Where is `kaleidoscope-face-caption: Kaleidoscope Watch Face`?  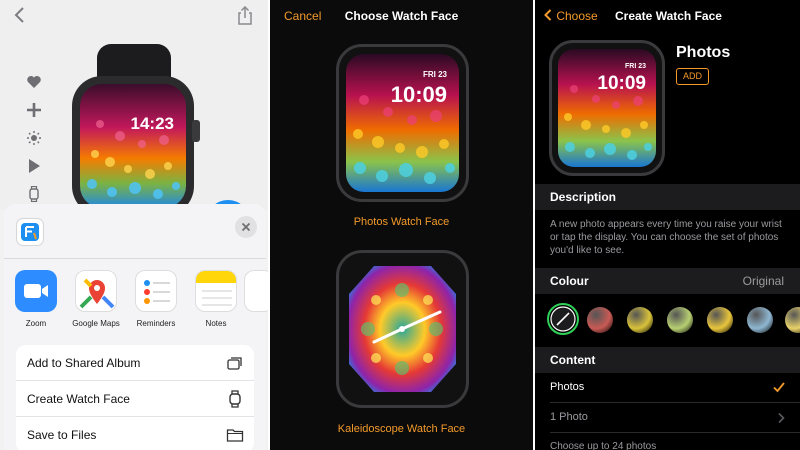 kaleidoscope-face-caption: Kaleidoscope Watch Face is located at coordinates (401, 429).